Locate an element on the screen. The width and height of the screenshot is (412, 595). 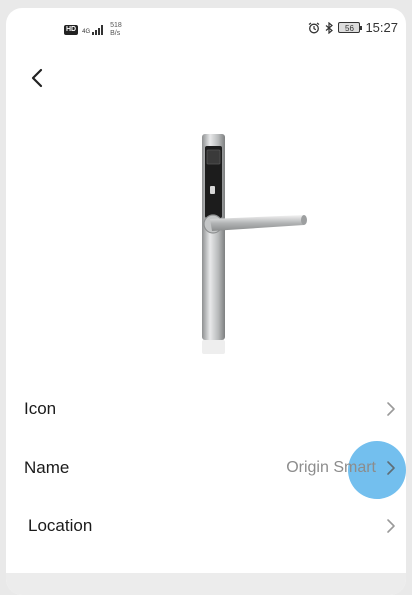
door-lock-icon is located at coordinates (254, 244).